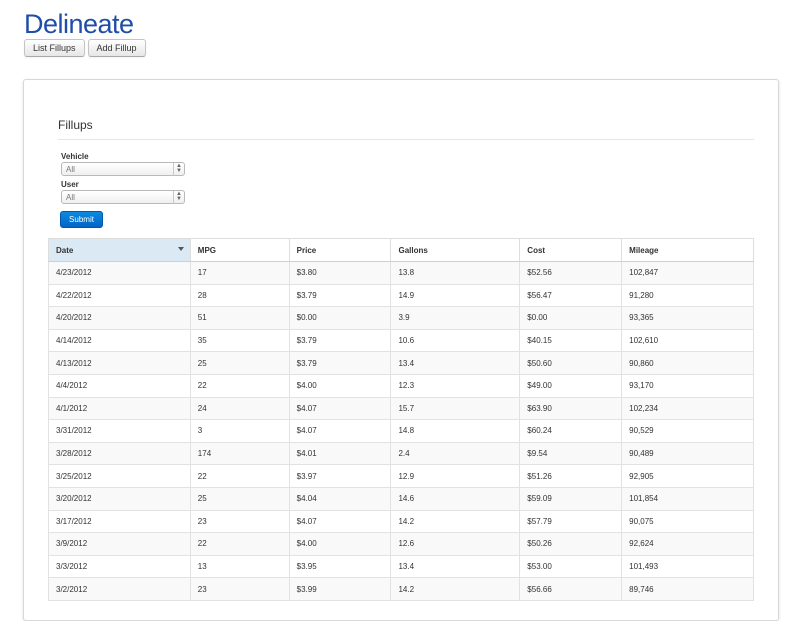 This screenshot has height=621, width=800. What do you see at coordinates (455, 408) in the screenshot?
I see `gallons-cell: 15.7` at bounding box center [455, 408].